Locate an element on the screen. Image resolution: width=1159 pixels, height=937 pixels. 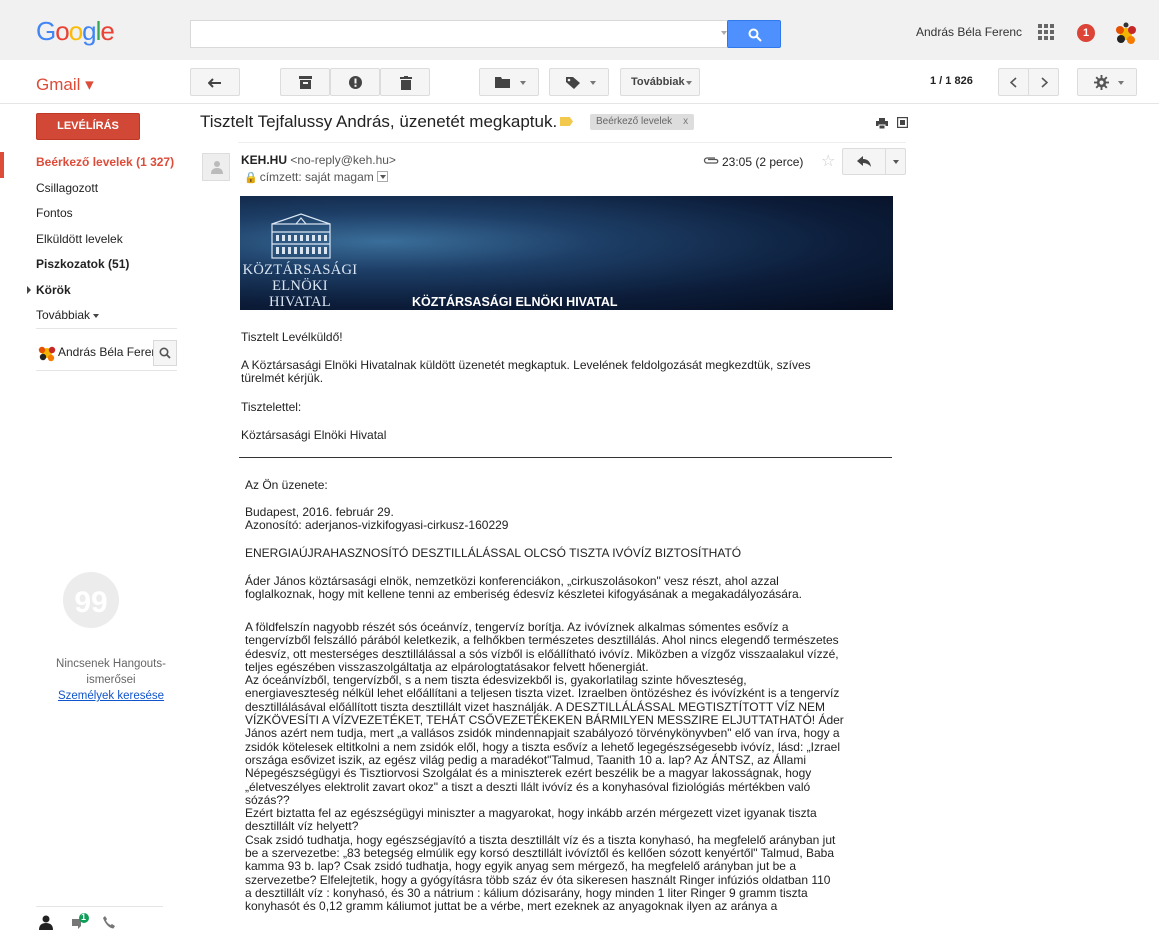
label-icon is located at coordinates (573, 83).